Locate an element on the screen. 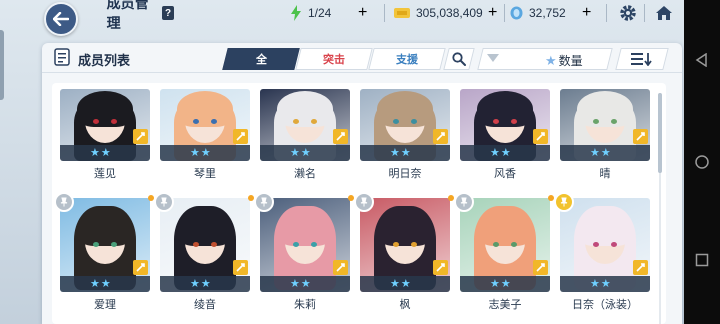 Image resolution: width=720 pixels, height=324 pixels. credits-counter: 305,038,409 is located at coordinates (438, 13).